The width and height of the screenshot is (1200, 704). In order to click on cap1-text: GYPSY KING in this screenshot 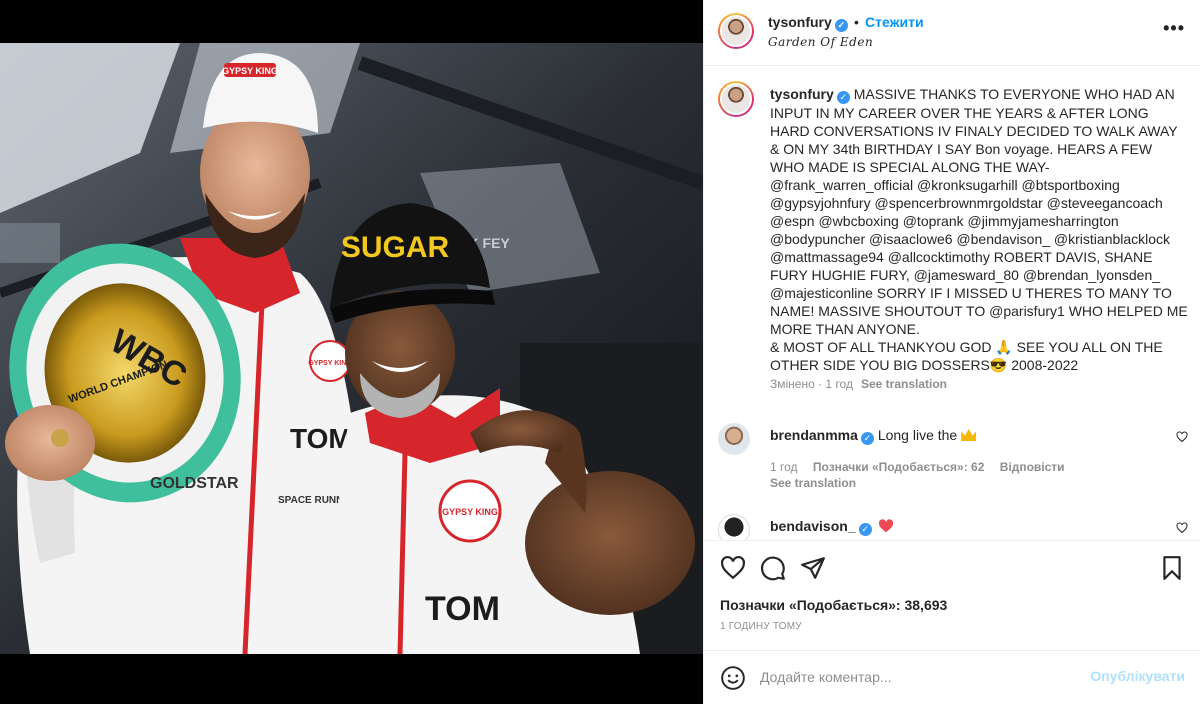, I will do `click(250, 71)`.